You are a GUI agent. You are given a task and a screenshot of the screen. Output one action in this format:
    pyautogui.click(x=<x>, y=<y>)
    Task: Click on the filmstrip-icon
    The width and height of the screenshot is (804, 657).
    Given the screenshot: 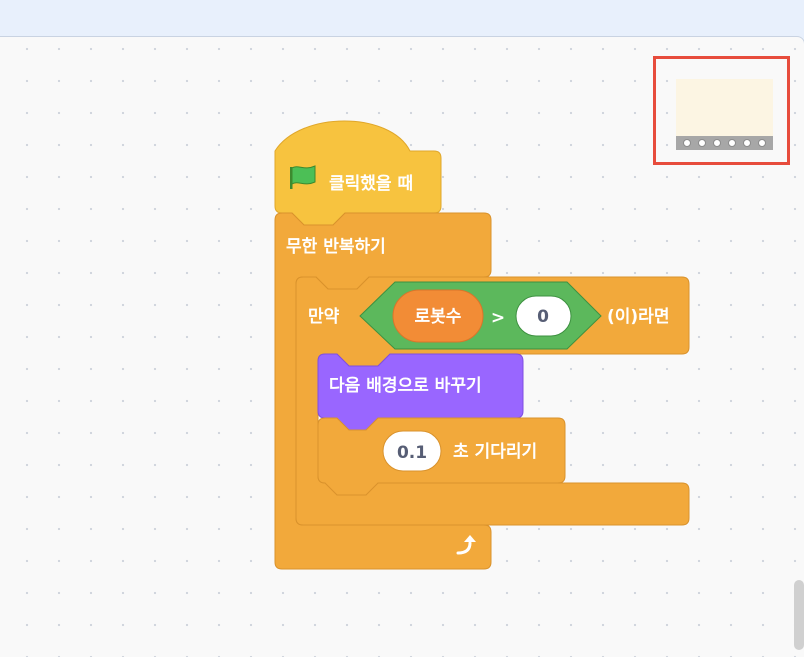 What is the action you would take?
    pyautogui.click(x=724, y=143)
    